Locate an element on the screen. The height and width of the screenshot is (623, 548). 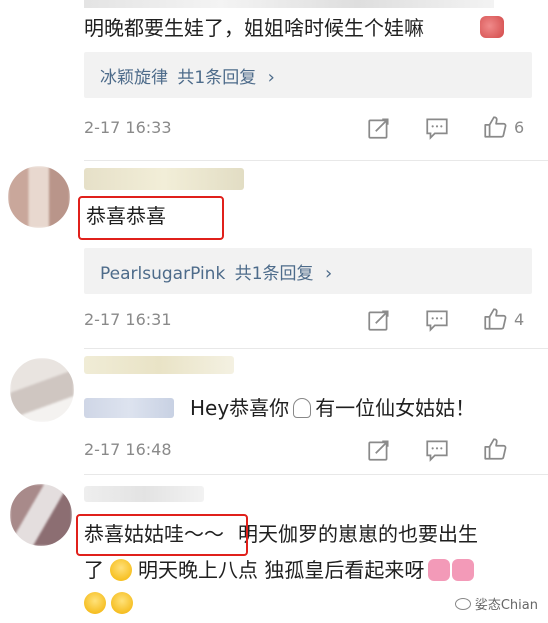
reply-user-link: PearlsugarPink is located at coordinates (162, 274).